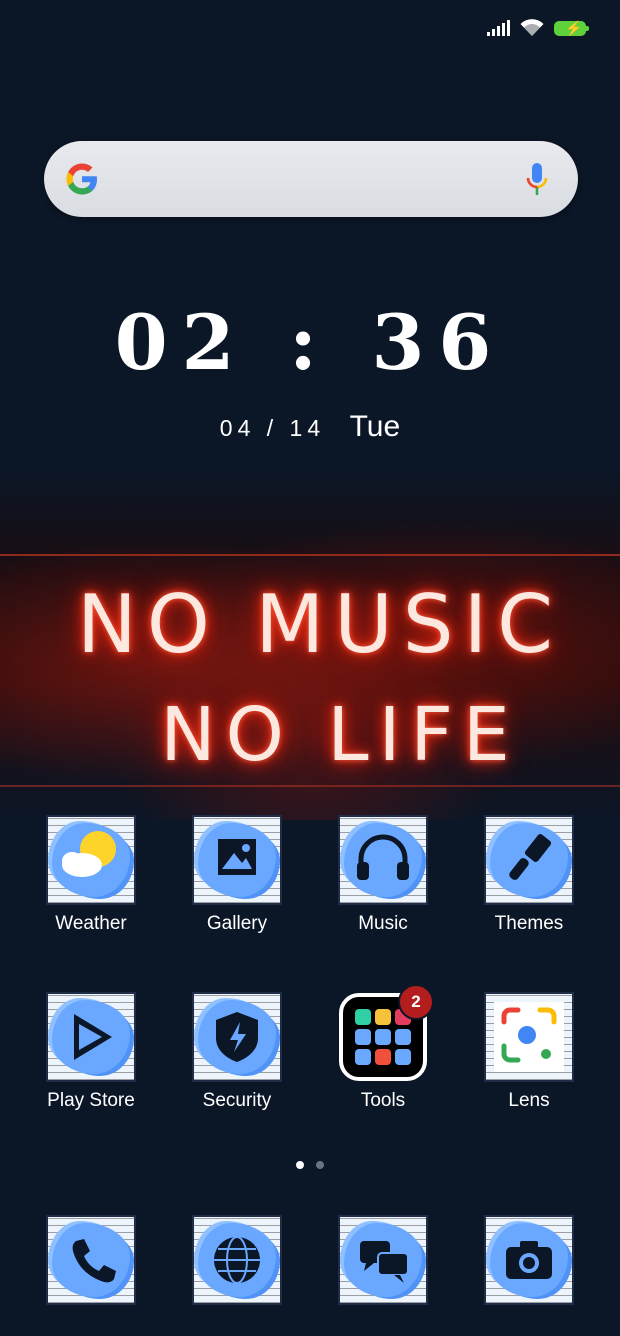 The width and height of the screenshot is (620, 1336). Describe the element at coordinates (91, 1100) in the screenshot. I see `app-label: Play Store` at that location.